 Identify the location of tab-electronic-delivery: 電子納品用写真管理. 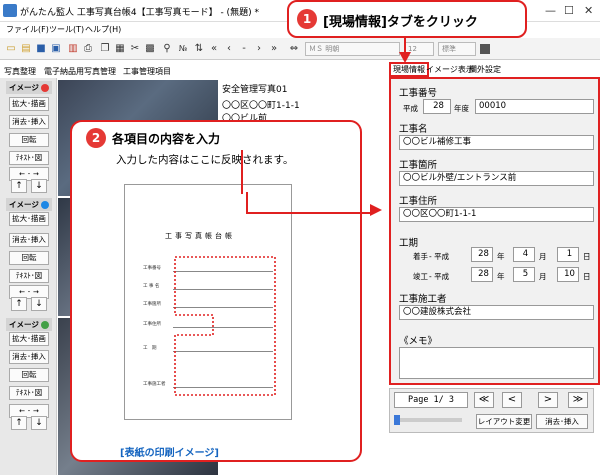
(80, 71).